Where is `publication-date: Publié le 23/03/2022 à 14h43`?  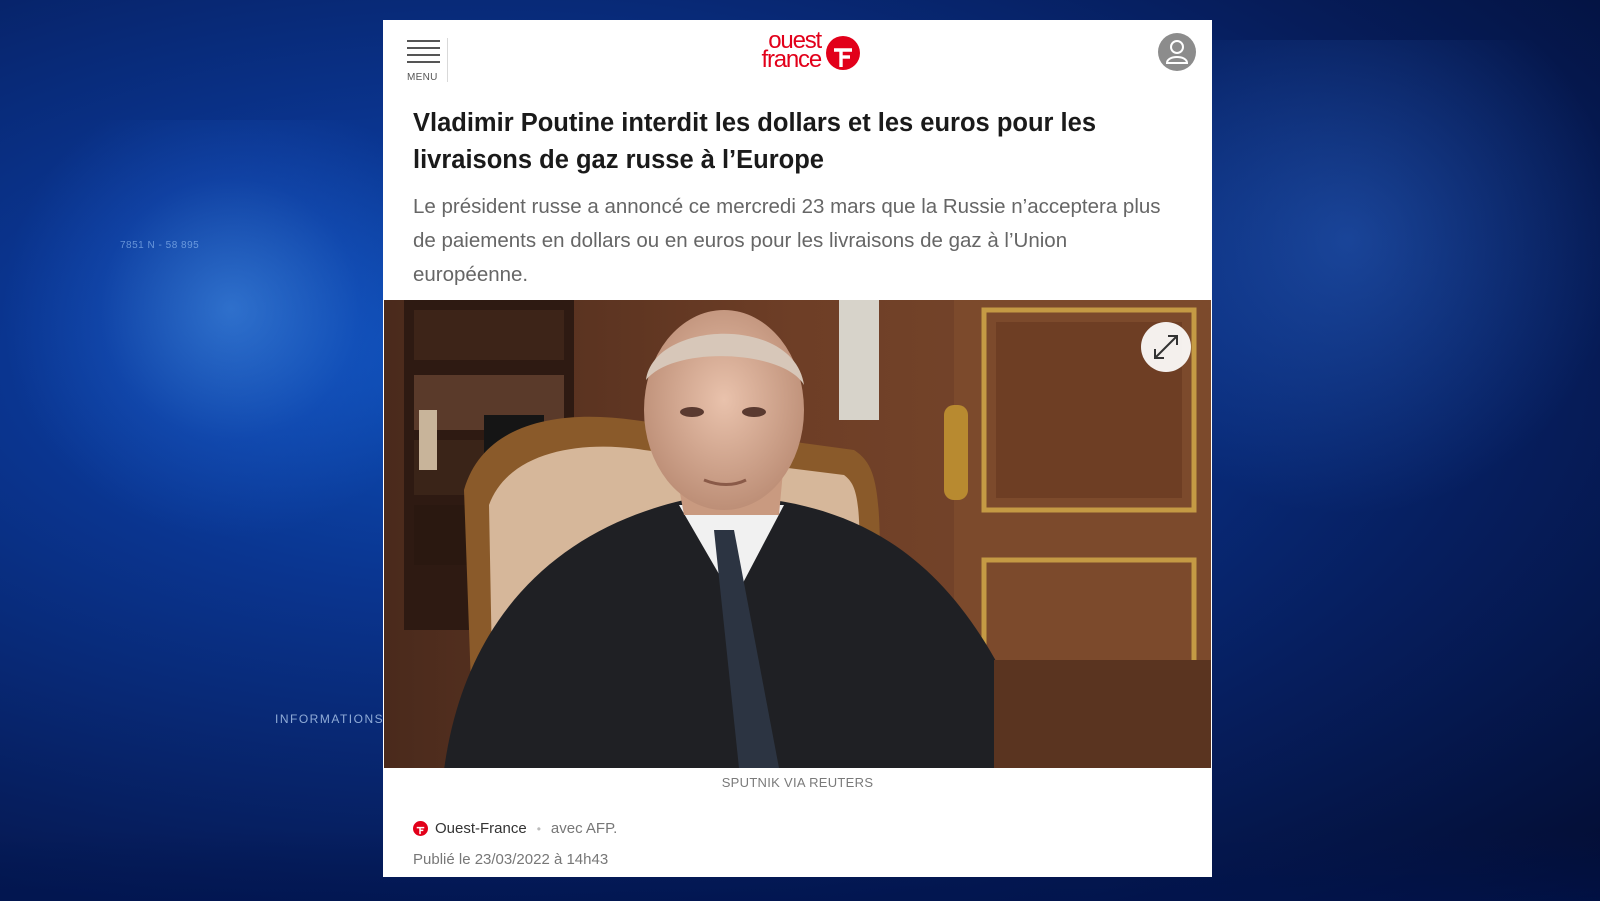
publication-date: Publié le 23/03/2022 à 14h43 is located at coordinates (511, 859).